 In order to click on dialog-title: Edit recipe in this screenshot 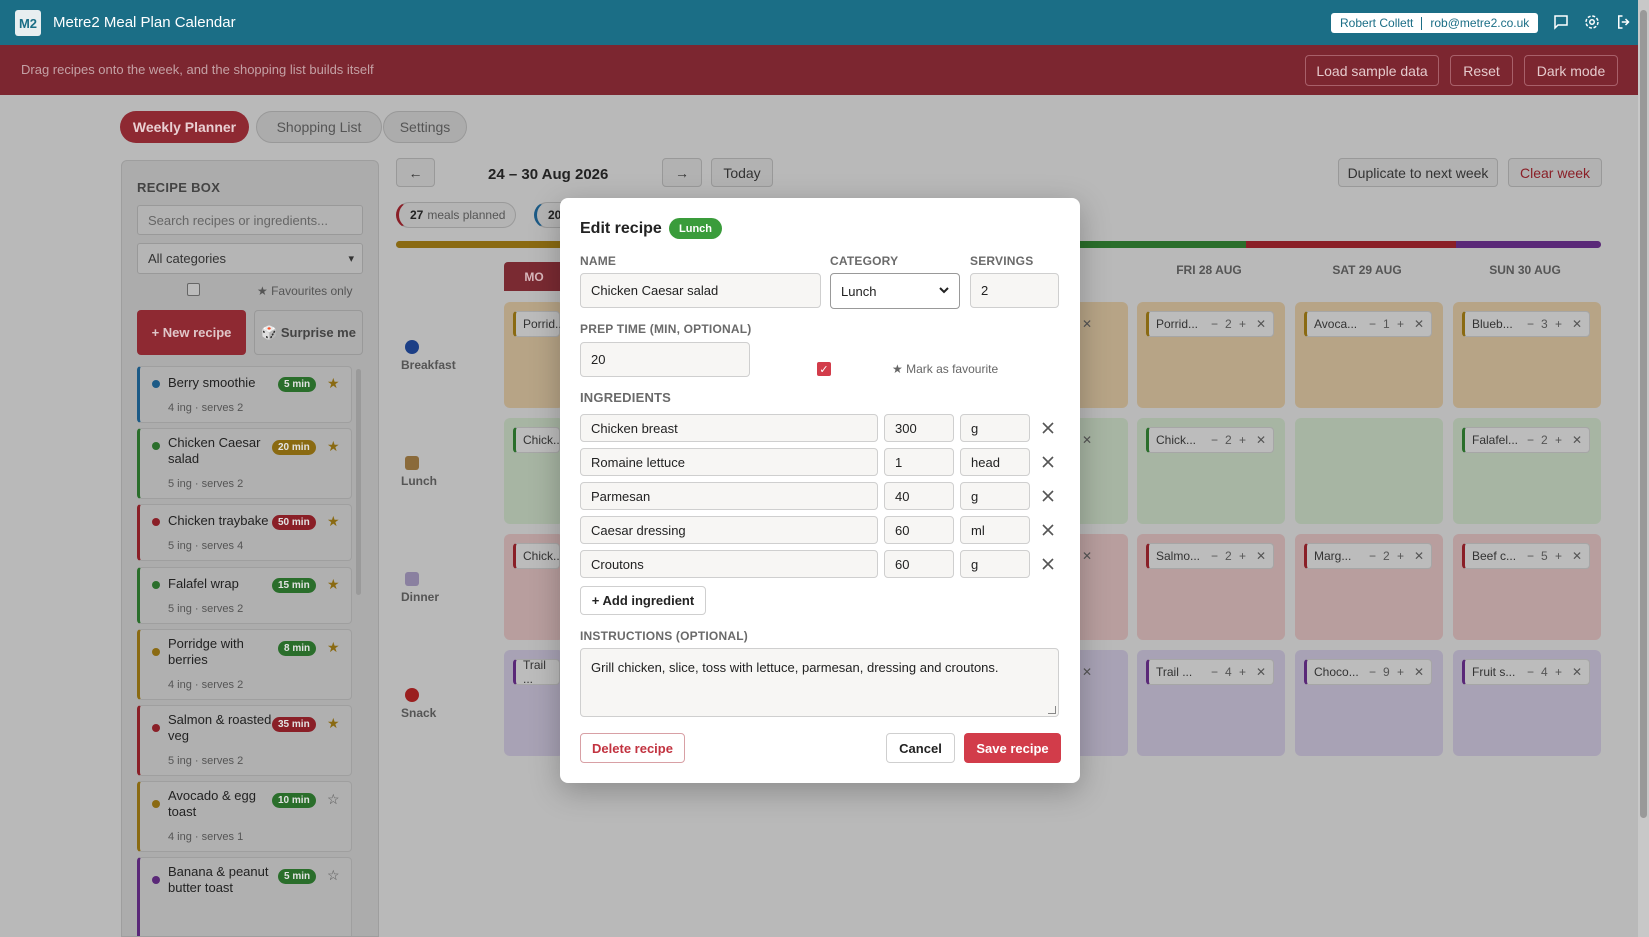, I will do `click(621, 228)`.